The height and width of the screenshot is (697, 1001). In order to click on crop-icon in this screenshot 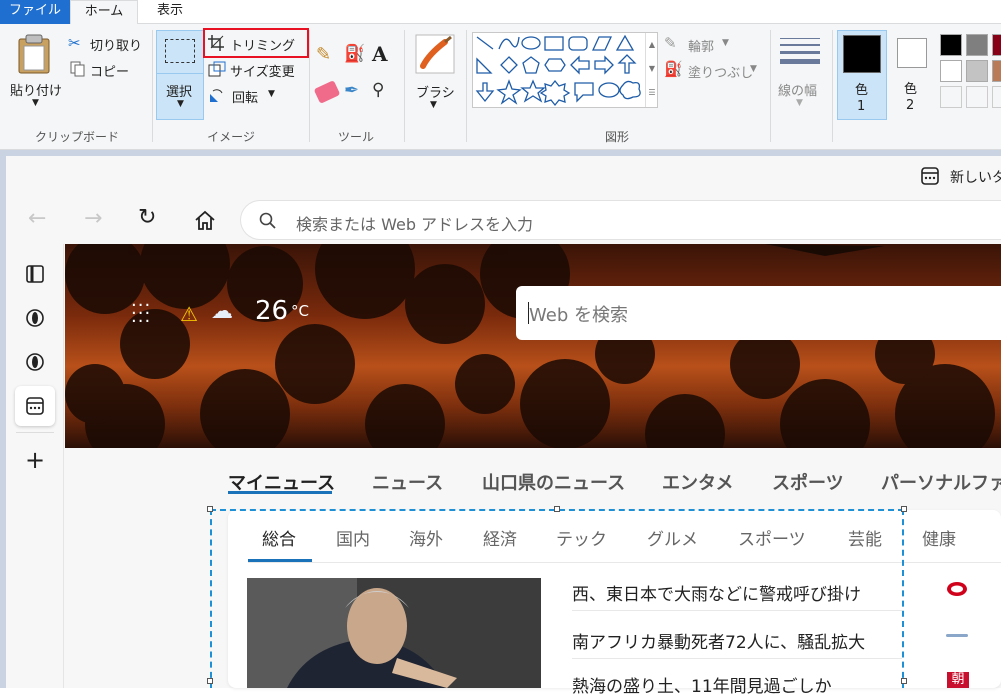, I will do `click(216, 43)`.